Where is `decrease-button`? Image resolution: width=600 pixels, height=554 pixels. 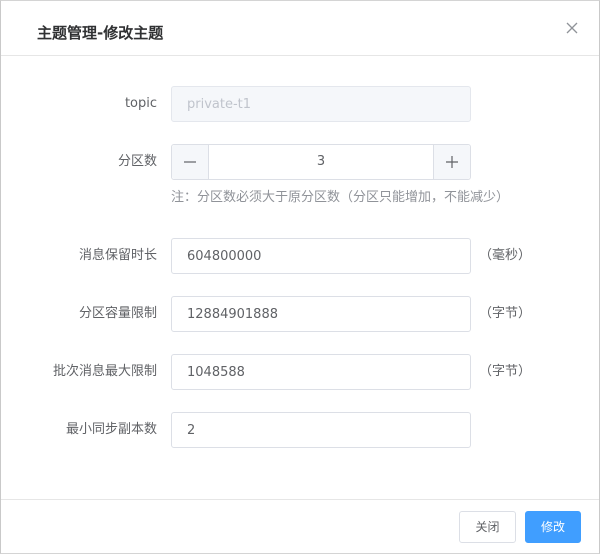
decrease-button is located at coordinates (190, 162).